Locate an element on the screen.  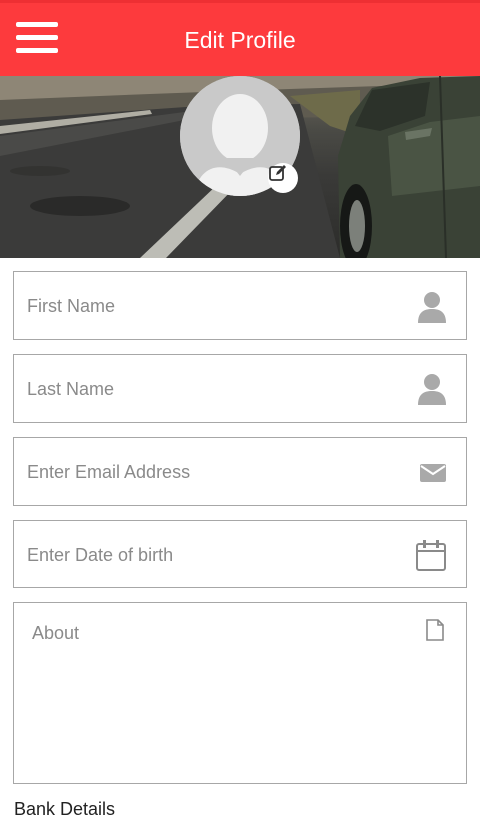
email-field is located at coordinates (240, 471).